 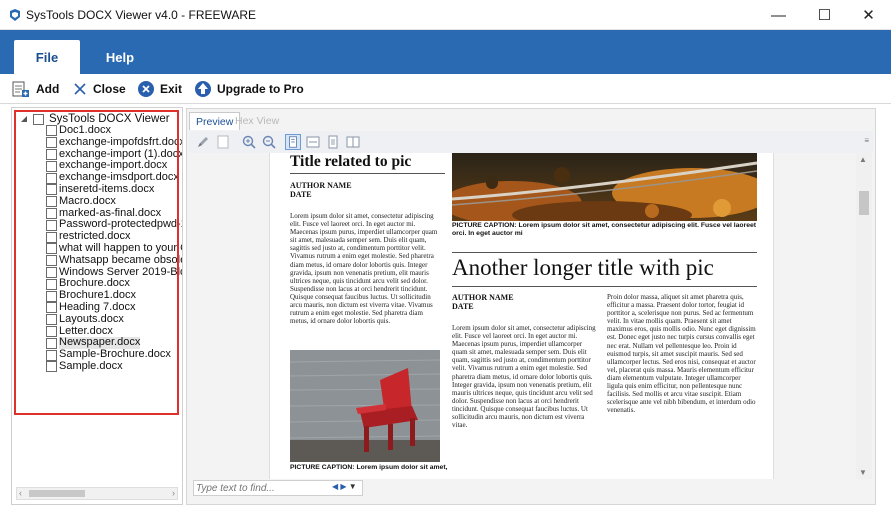 I want to click on file-label: Windows Server 2019-Blog-Pre, so click(x=120, y=272).